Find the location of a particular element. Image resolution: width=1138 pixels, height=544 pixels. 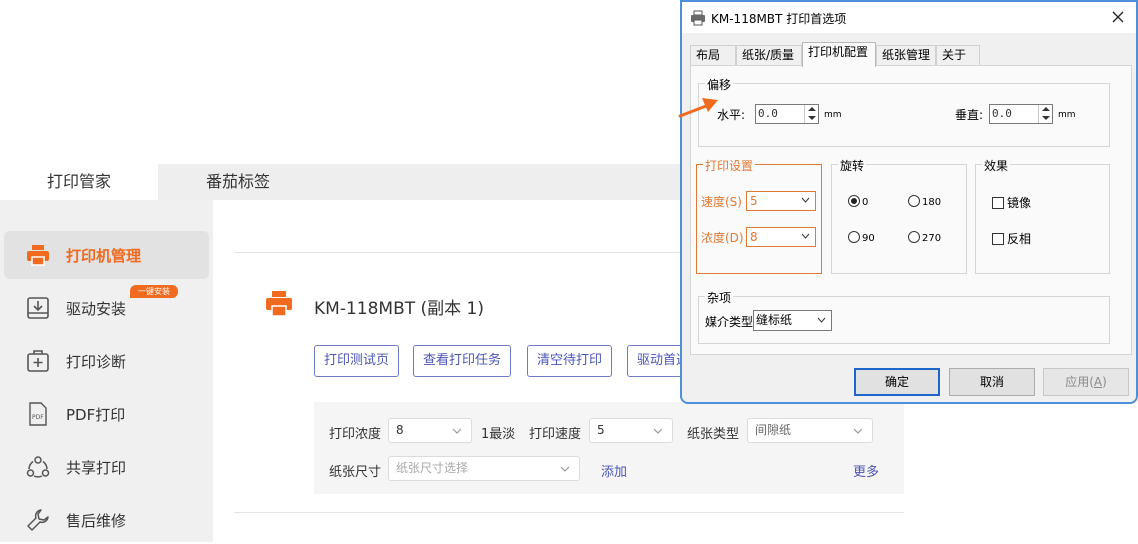

rotation-90-radio: 90 is located at coordinates (861, 237).